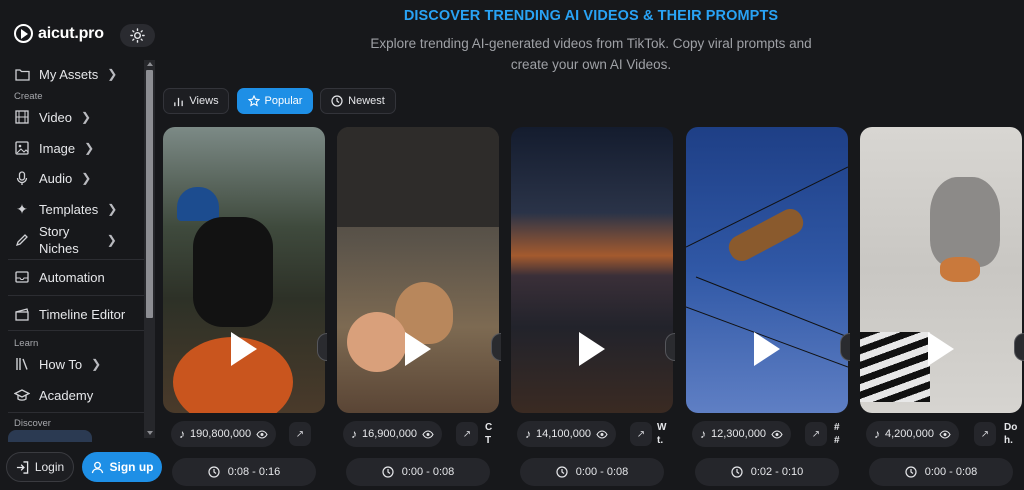 Image resolution: width=1024 pixels, height=490 pixels. I want to click on views-counter: ♪ 14,100,000, so click(567, 434).